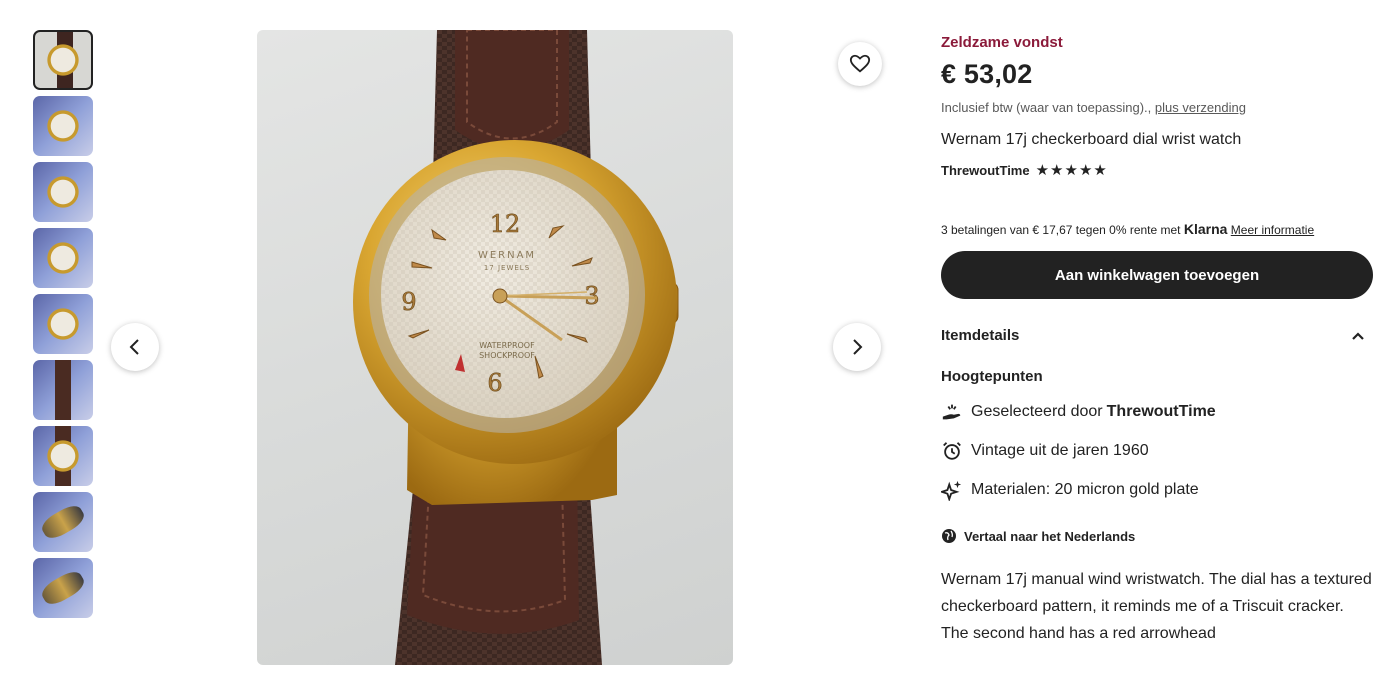  I want to click on dial-waterproof: WATERPROOF, so click(507, 345).